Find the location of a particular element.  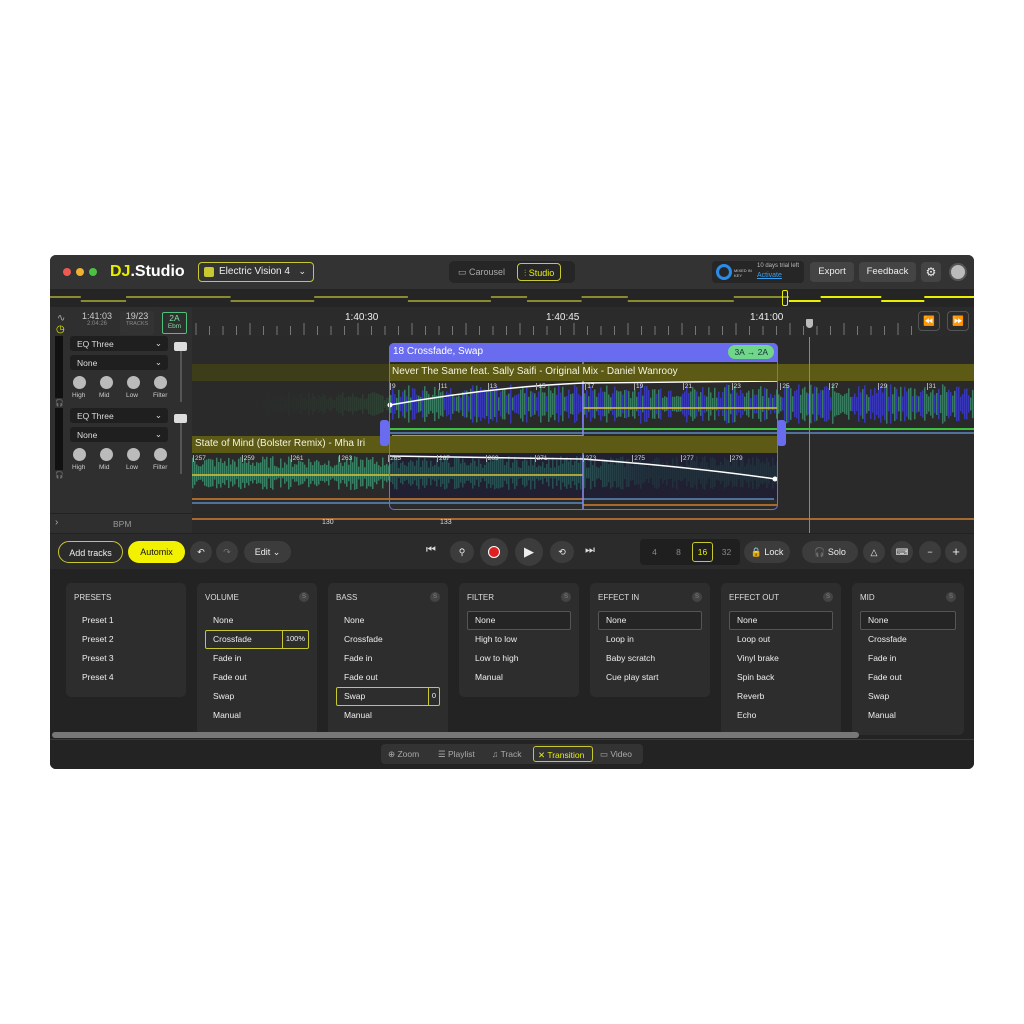

solo-button: 🎧 Solo is located at coordinates (830, 552).